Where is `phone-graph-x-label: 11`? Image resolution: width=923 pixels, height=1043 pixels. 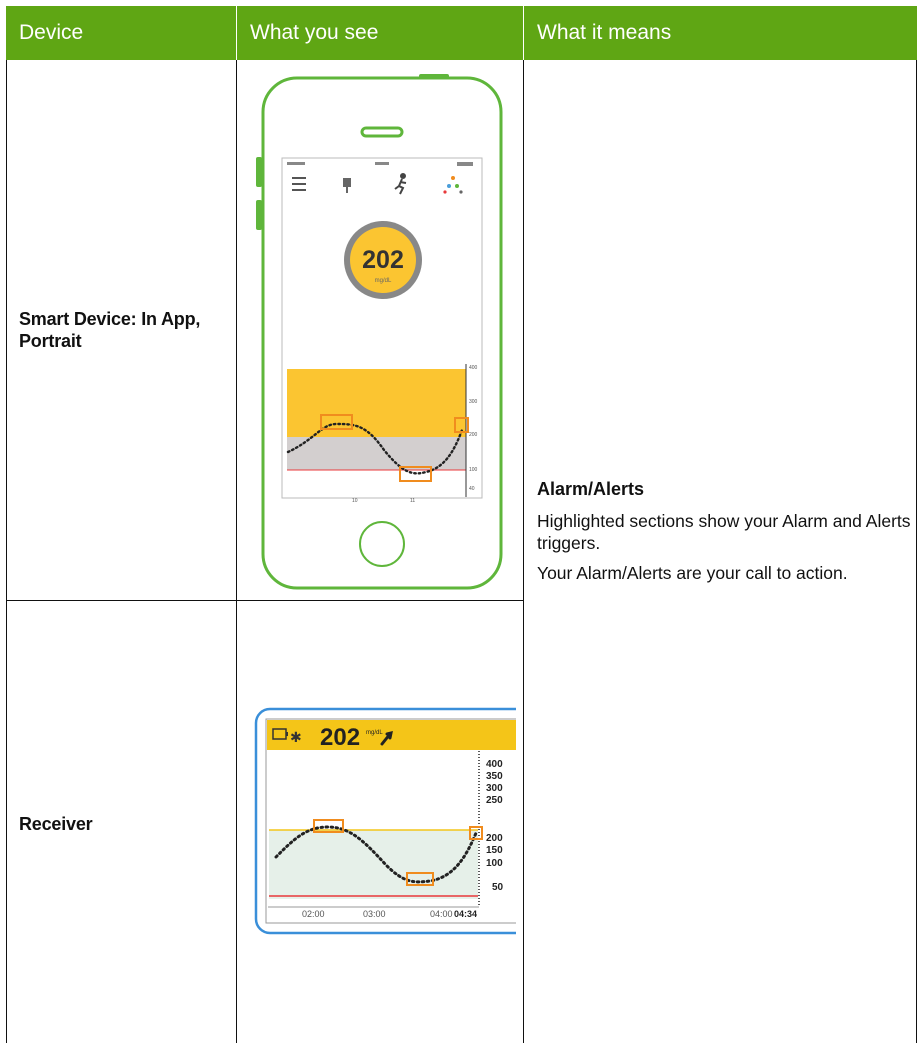 phone-graph-x-label: 11 is located at coordinates (412, 501).